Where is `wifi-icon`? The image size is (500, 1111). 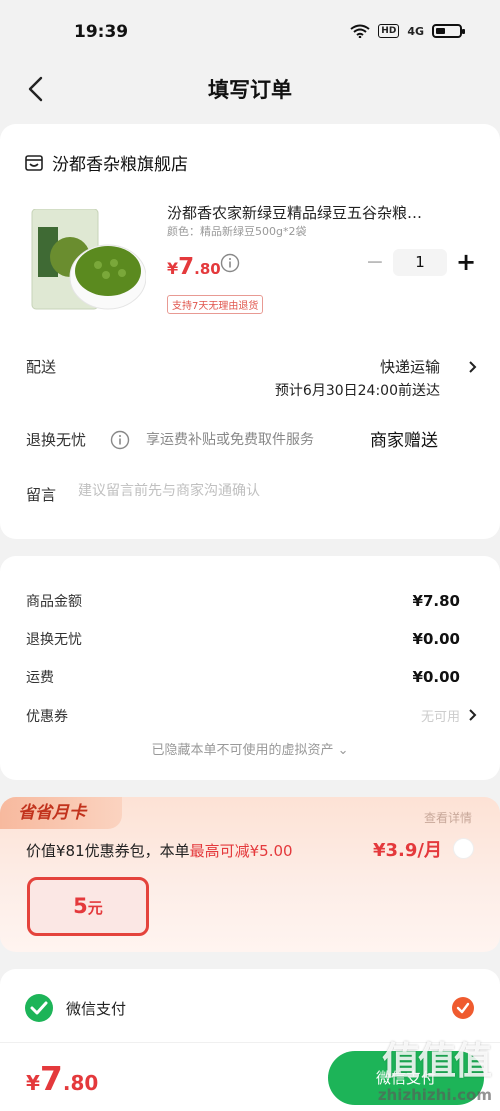
wifi-icon is located at coordinates (360, 31).